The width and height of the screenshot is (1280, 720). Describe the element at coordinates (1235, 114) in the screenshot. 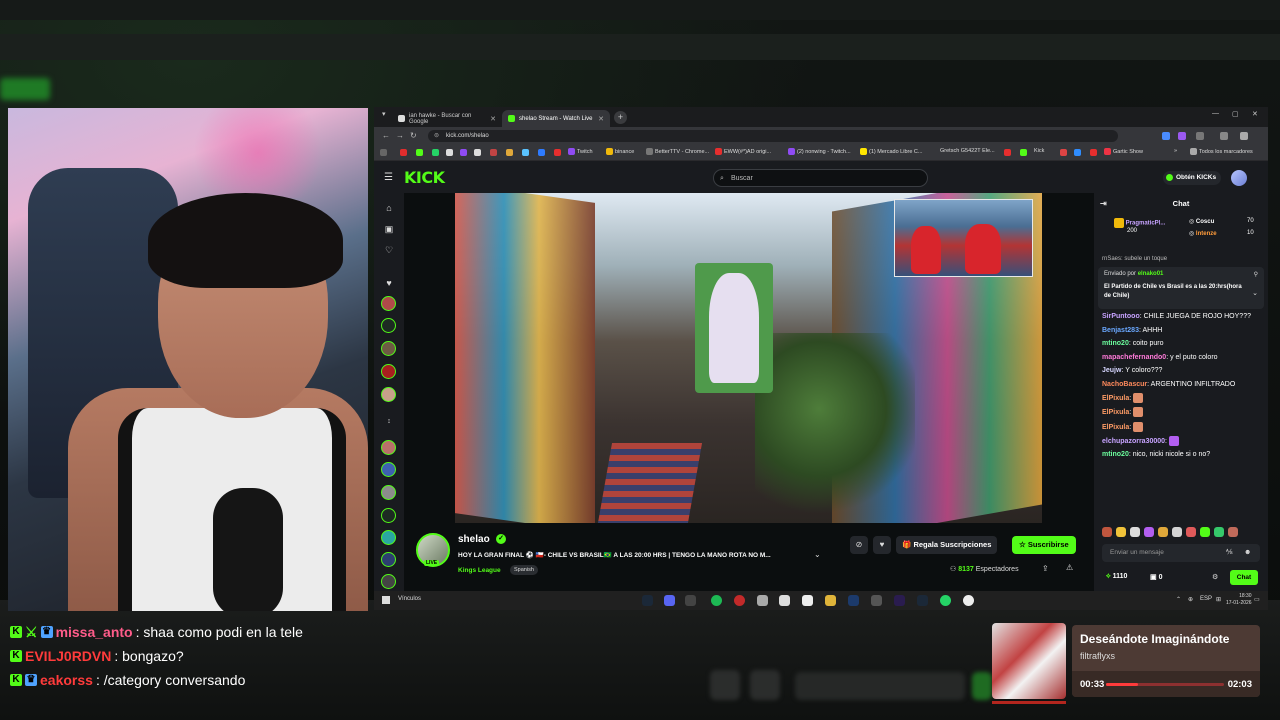

I see `maximize-icon: ▢` at that location.